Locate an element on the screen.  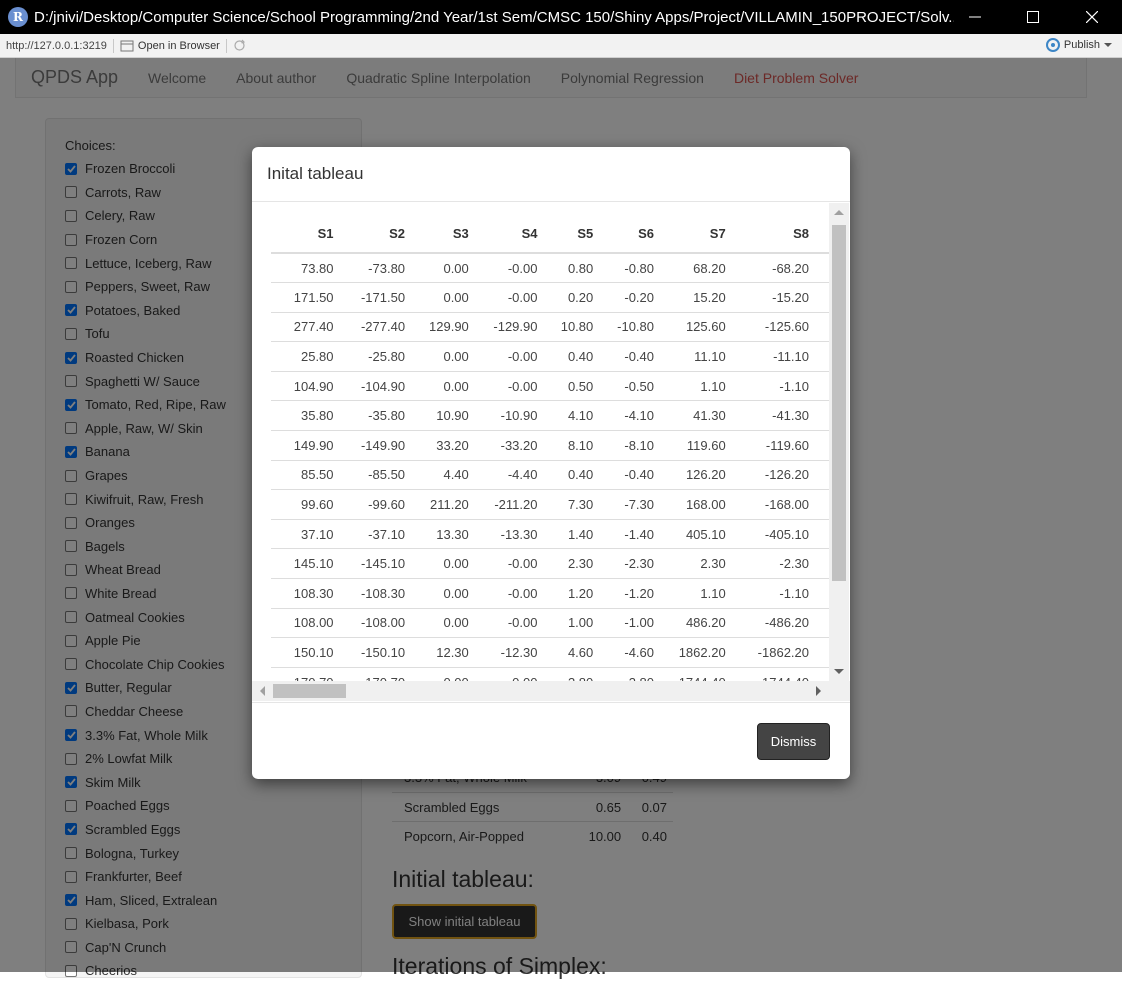
tableau-cell: -33.20 is located at coordinates (523, 445).